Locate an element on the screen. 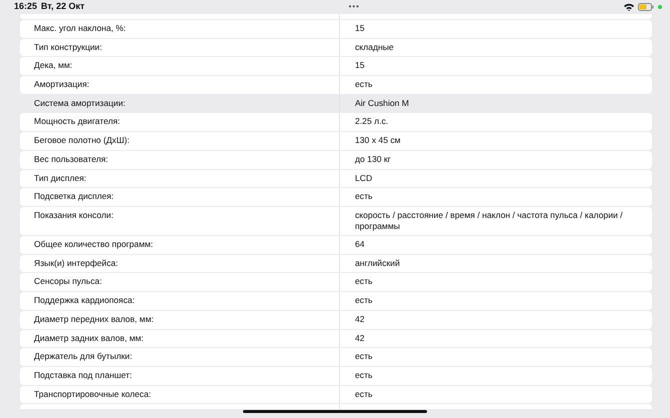 The height and width of the screenshot is (418, 670). spec-label: Мощность двигателя: is located at coordinates (180, 122).